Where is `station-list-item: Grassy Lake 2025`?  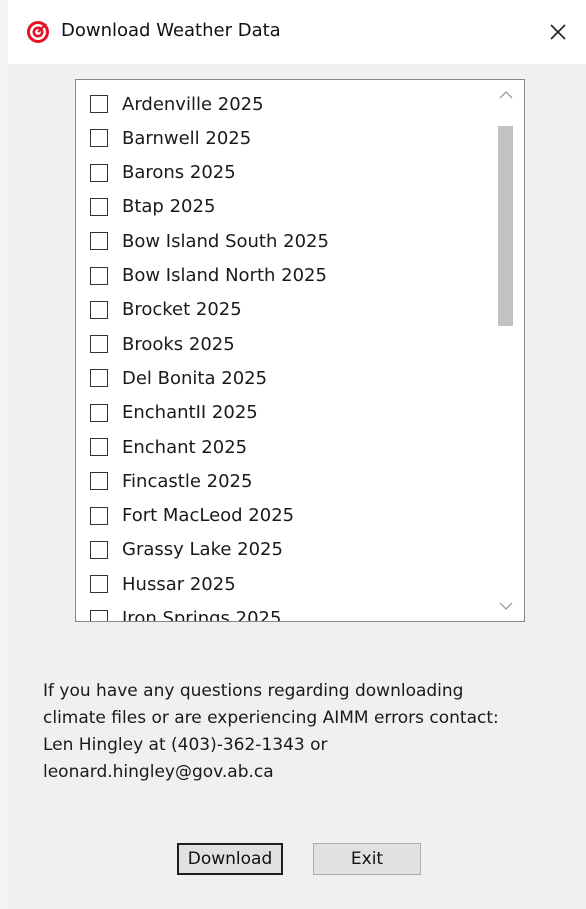 station-list-item: Grassy Lake 2025 is located at coordinates (186, 550).